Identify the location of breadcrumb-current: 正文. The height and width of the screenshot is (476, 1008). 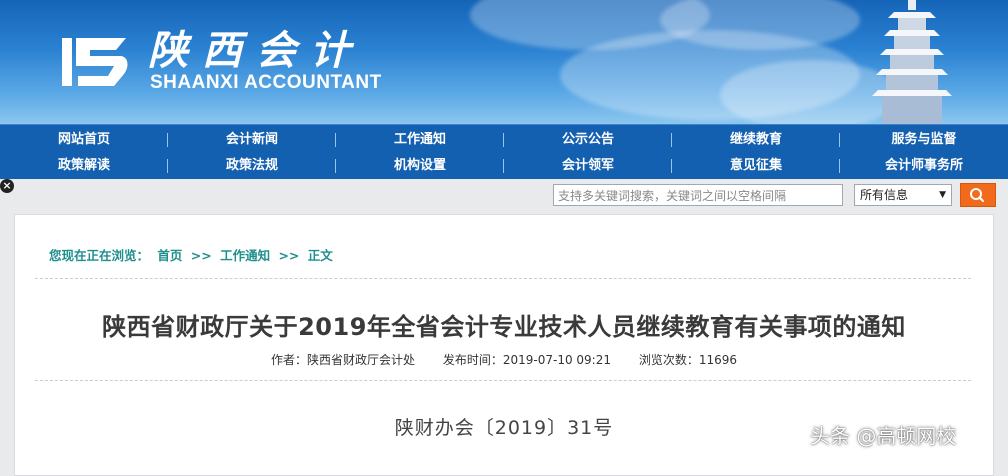
(320, 255).